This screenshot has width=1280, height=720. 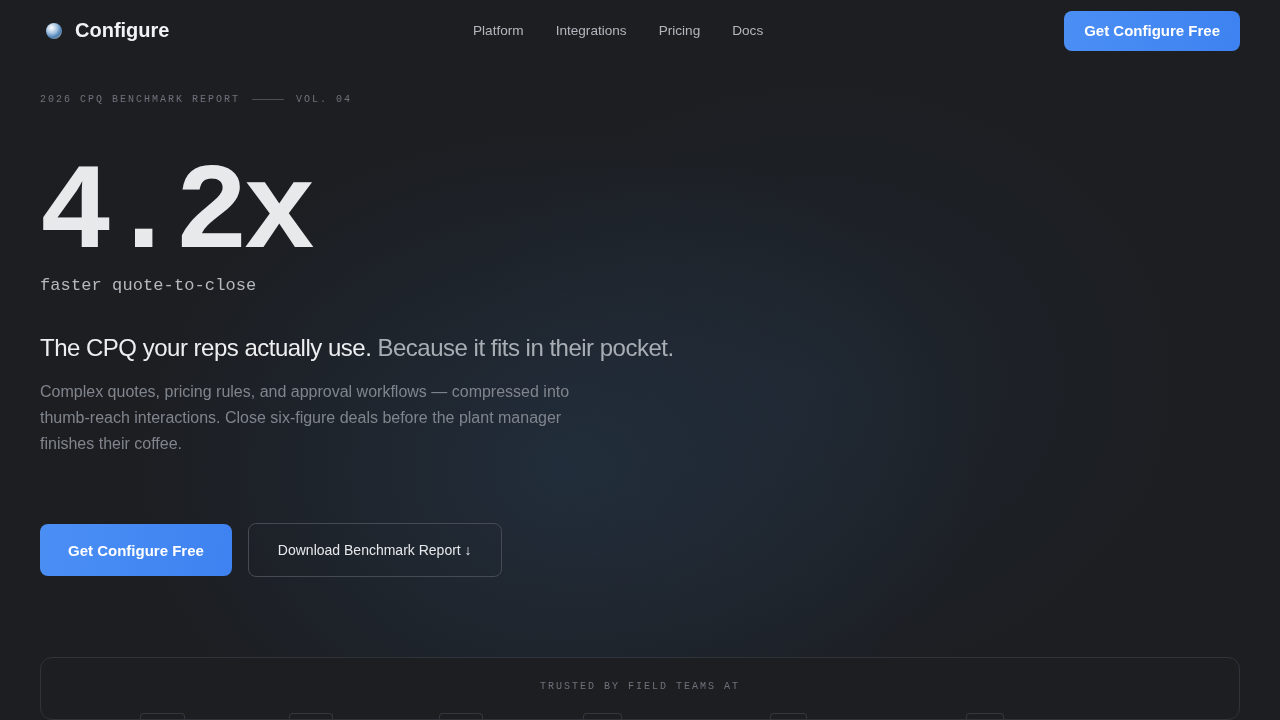 What do you see at coordinates (357, 348) in the screenshot?
I see `headline: The CPQ your reps actually use. Because it fits in their pocket.` at bounding box center [357, 348].